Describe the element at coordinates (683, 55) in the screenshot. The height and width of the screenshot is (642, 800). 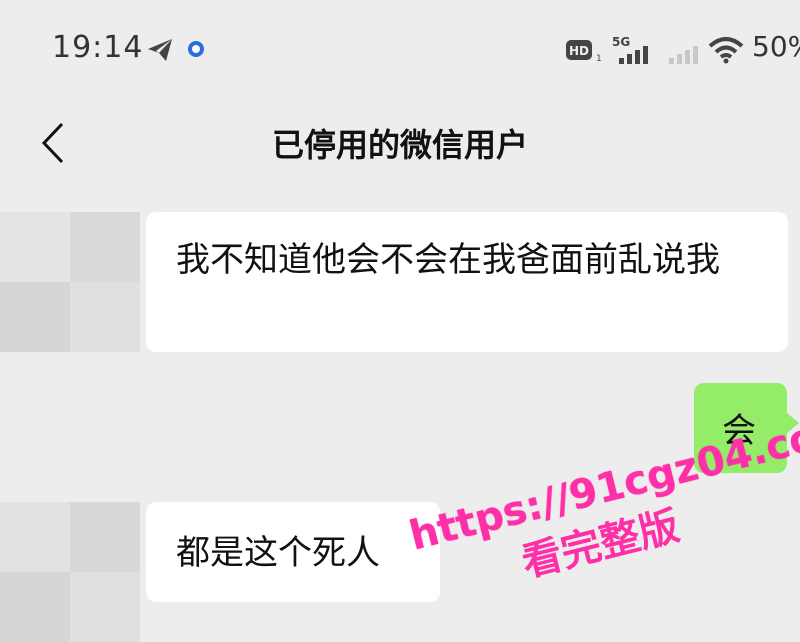
I see `signal-sim2-icon` at that location.